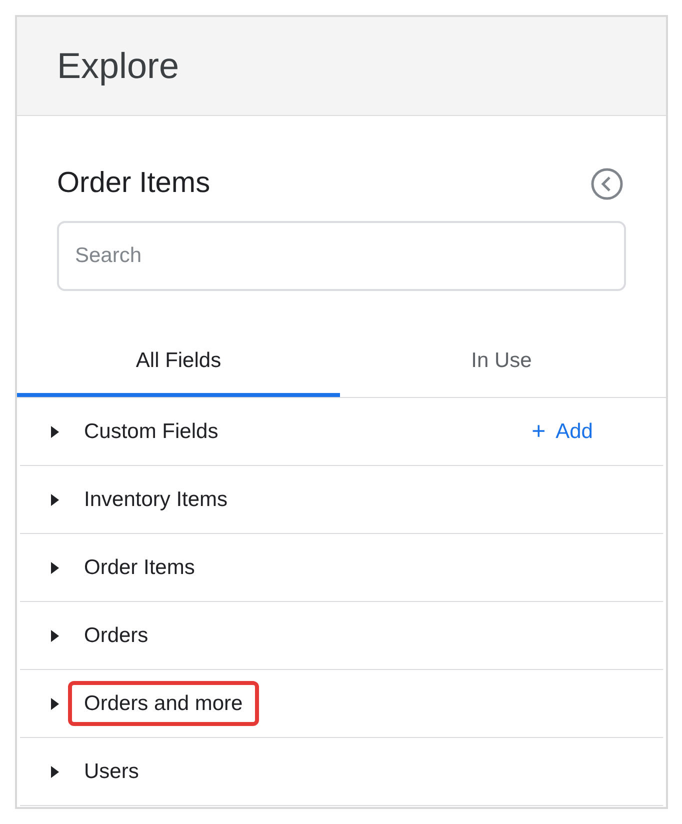 Image resolution: width=682 pixels, height=824 pixels. Describe the element at coordinates (163, 703) in the screenshot. I see `field-group-label: Orders and more` at that location.